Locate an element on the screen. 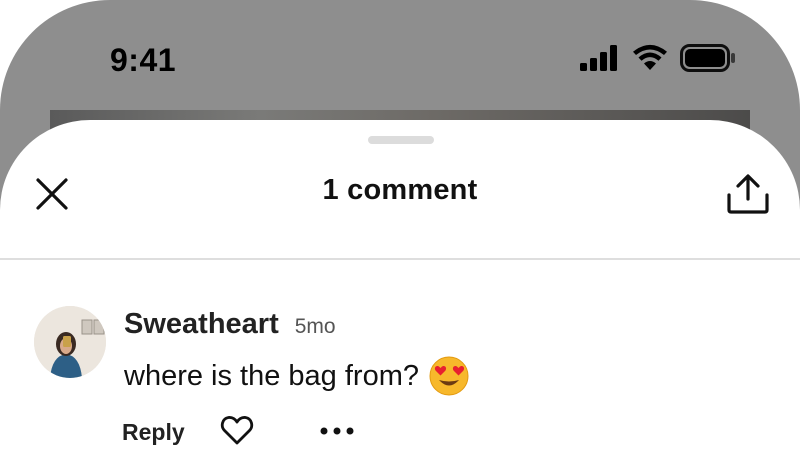  comment-actions: Reply is located at coordinates (239, 431).